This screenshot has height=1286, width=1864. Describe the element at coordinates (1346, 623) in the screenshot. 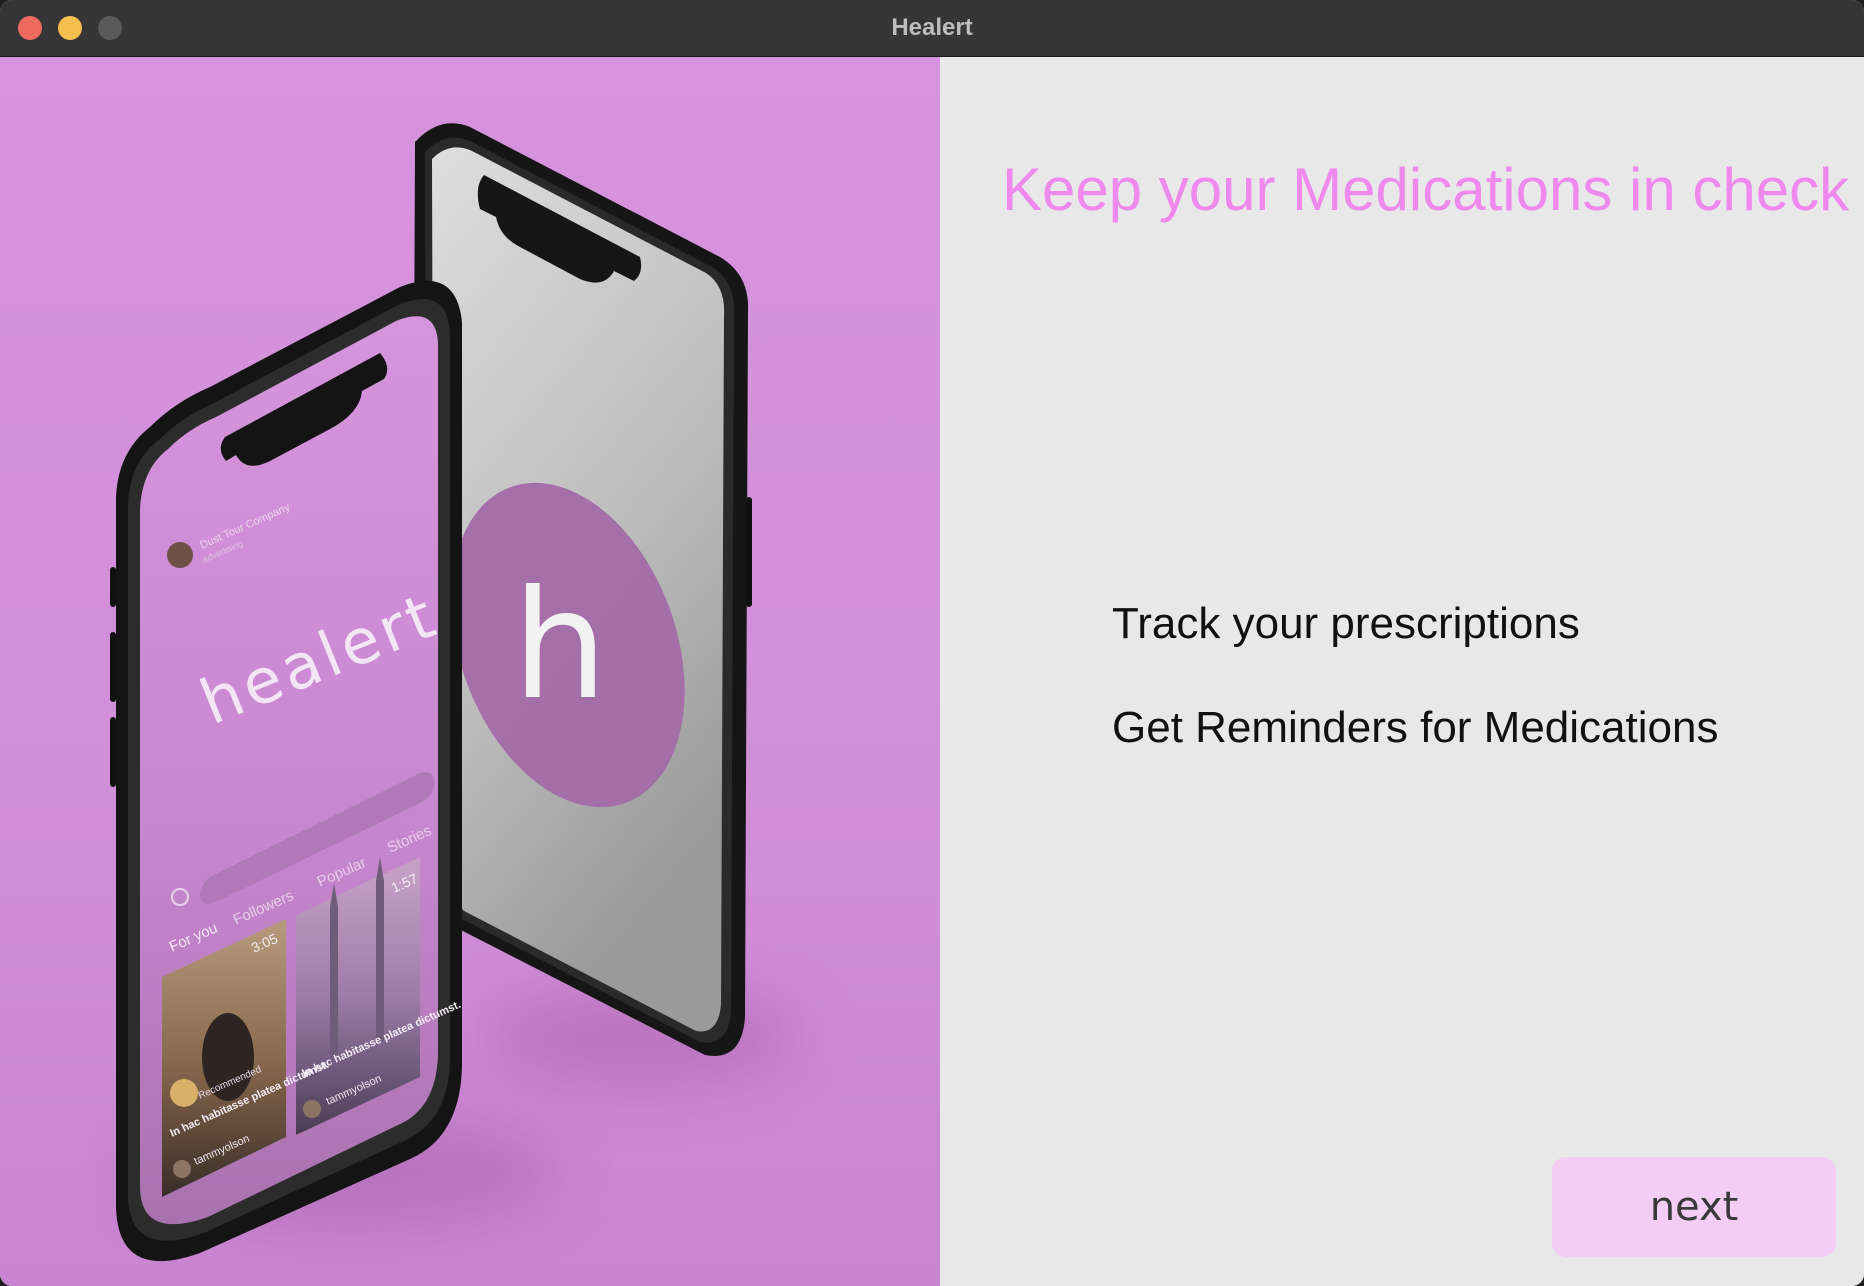

I see `feature-track-prescriptions: Track your prescriptions` at that location.